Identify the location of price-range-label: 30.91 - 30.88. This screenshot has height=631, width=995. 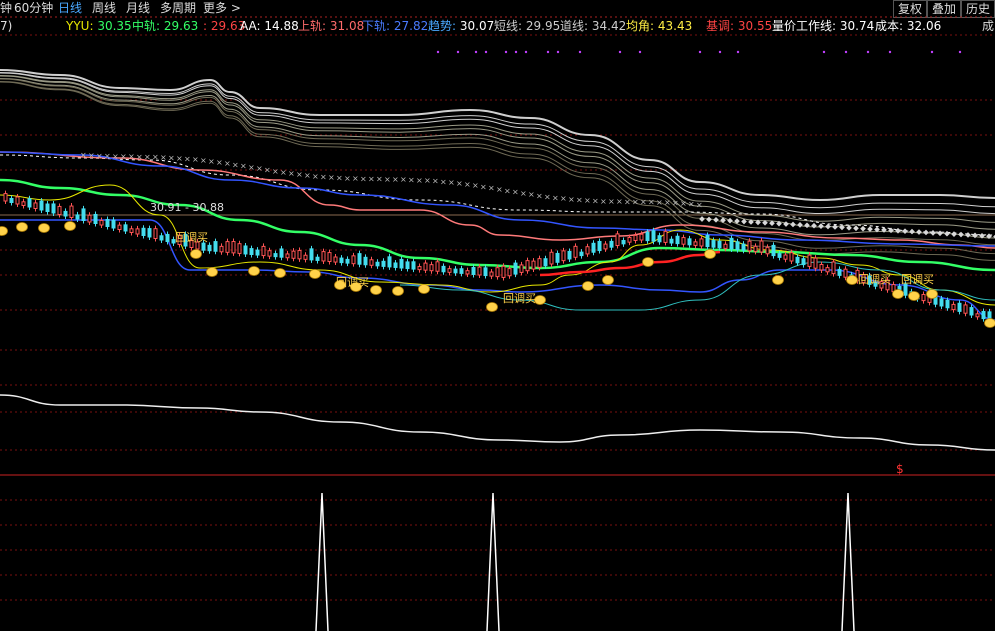
(187, 207).